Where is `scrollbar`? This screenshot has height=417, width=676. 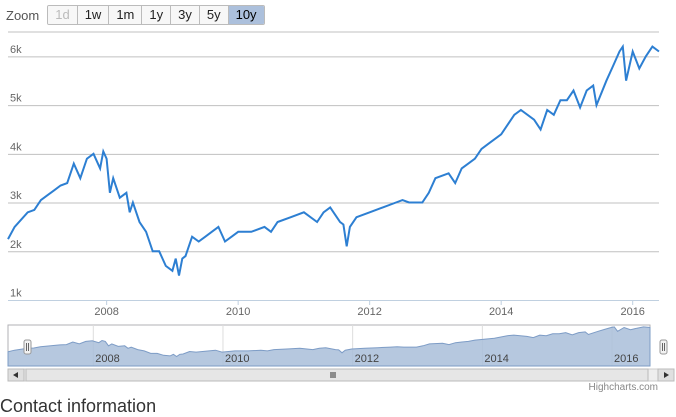
scrollbar is located at coordinates (341, 375).